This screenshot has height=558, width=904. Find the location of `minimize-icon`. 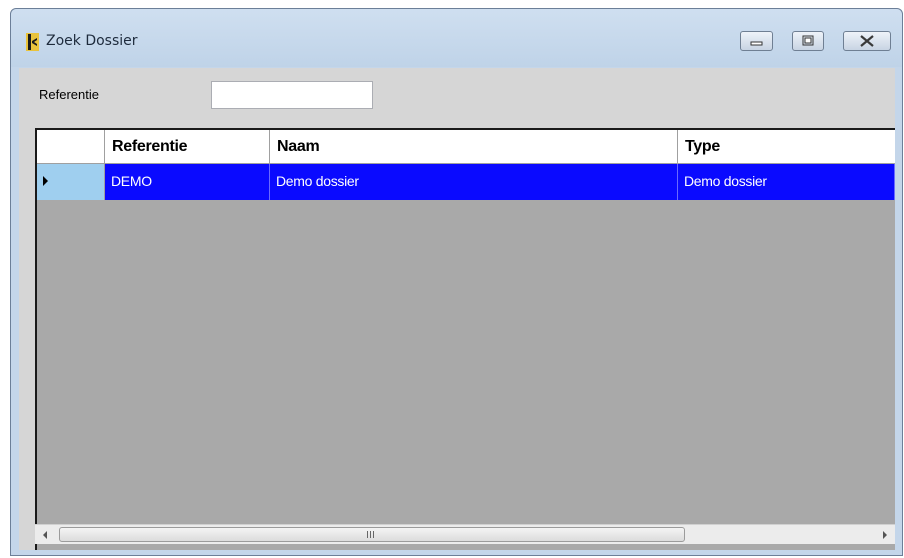

minimize-icon is located at coordinates (756, 43).